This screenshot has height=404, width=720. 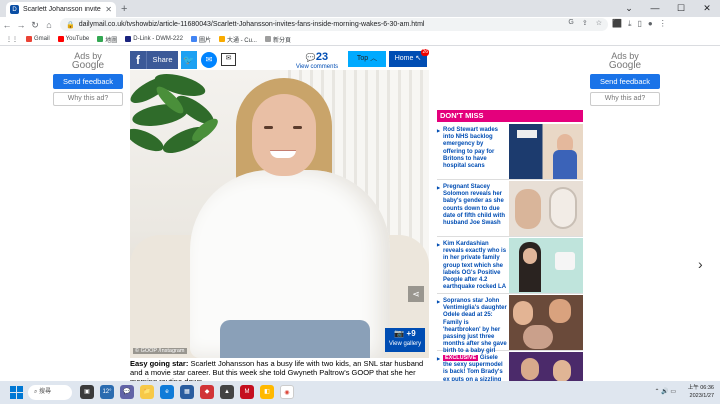 I want to click on task-view-icon: ▣, so click(x=87, y=392).